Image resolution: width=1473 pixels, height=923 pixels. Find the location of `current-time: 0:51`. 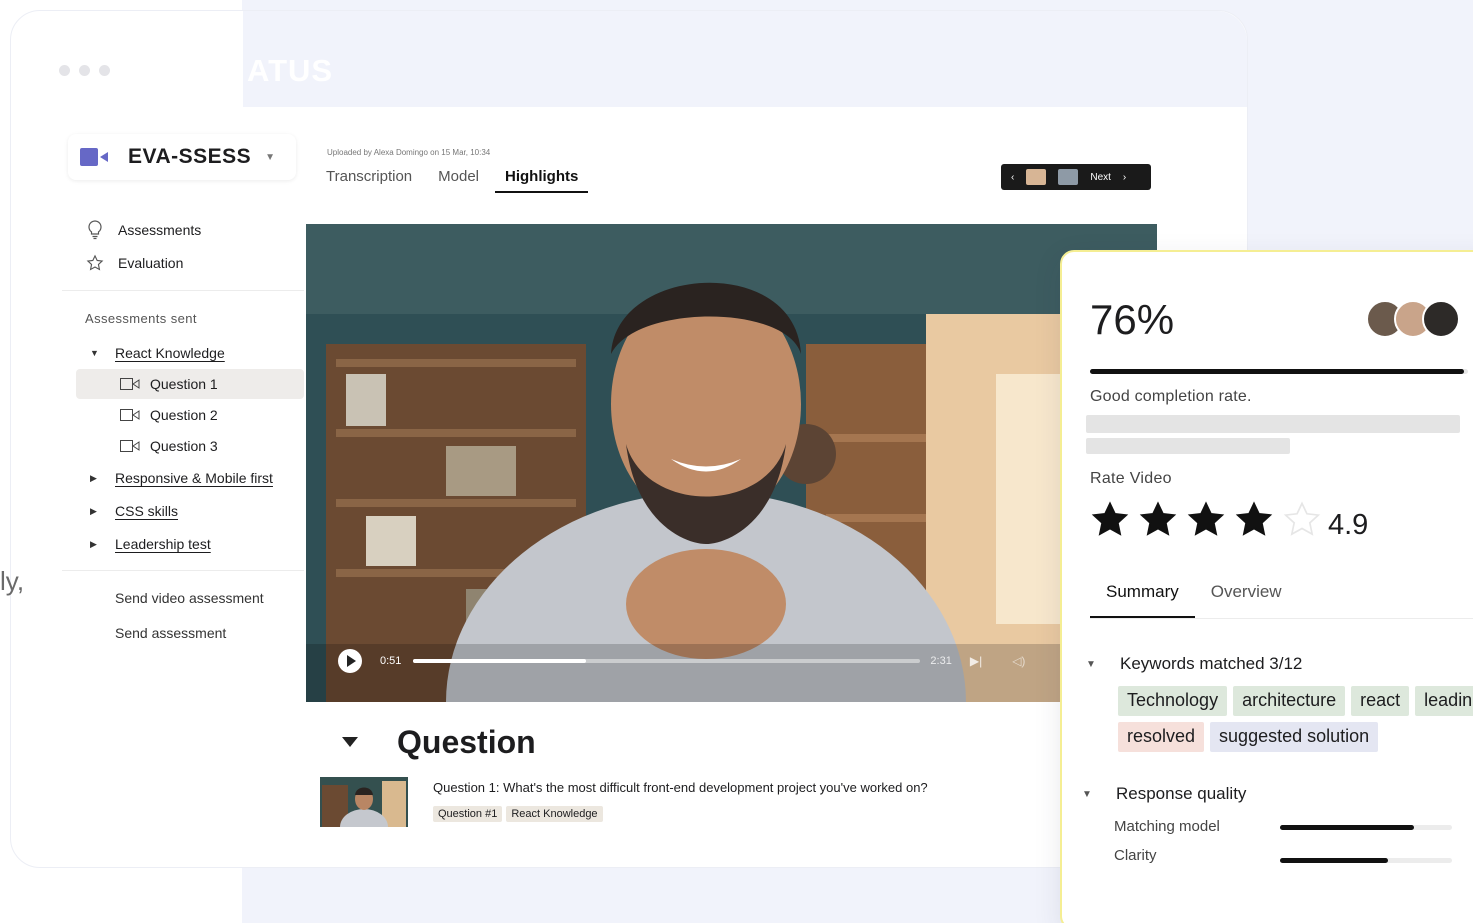

current-time: 0:51 is located at coordinates (391, 661).